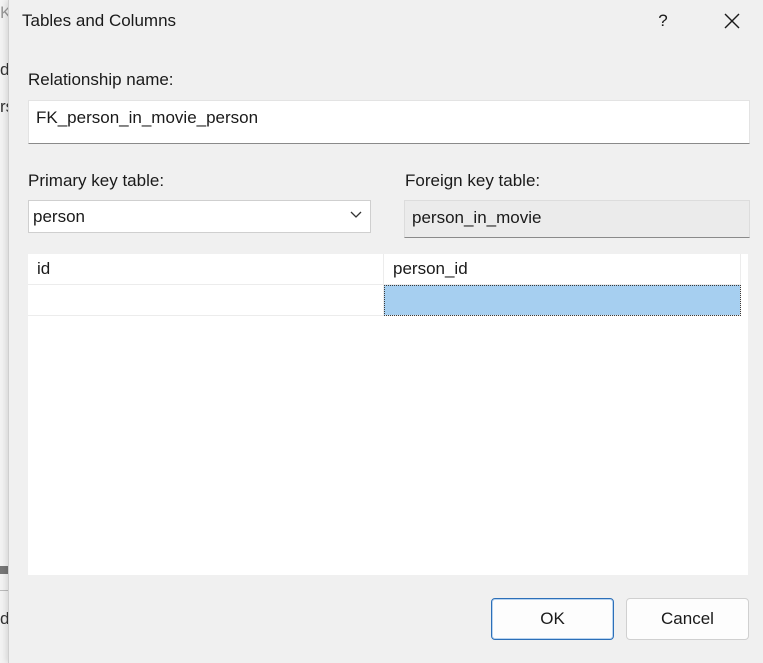  Describe the element at coordinates (59, 216) in the screenshot. I see `primary-key-table-value: person` at that location.